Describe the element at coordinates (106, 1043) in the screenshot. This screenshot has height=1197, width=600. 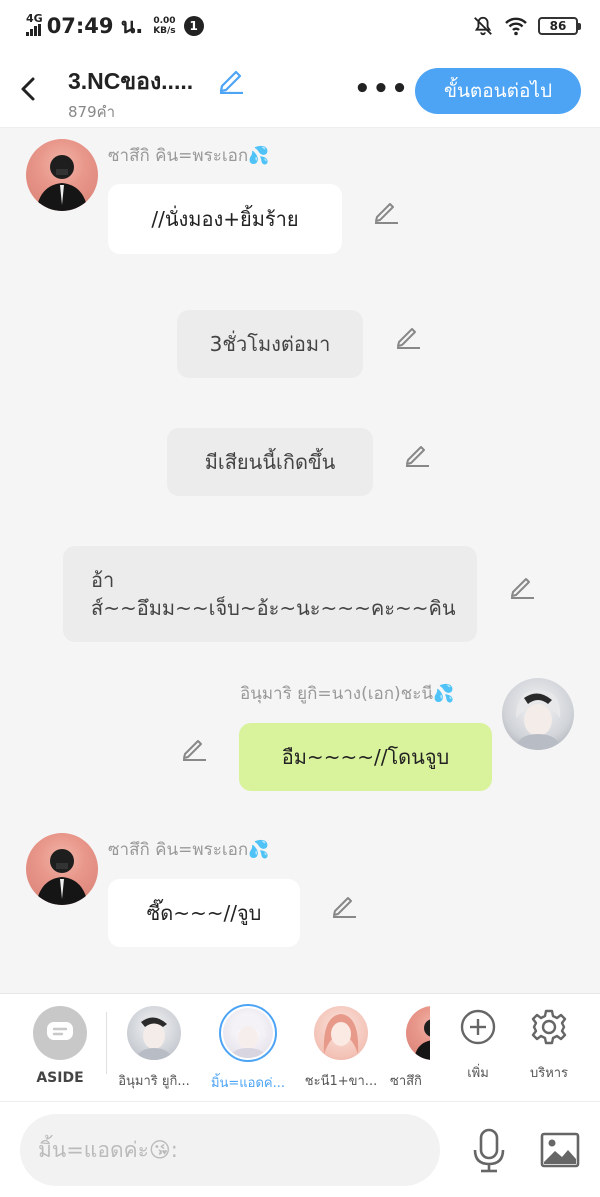
I see `divider` at that location.